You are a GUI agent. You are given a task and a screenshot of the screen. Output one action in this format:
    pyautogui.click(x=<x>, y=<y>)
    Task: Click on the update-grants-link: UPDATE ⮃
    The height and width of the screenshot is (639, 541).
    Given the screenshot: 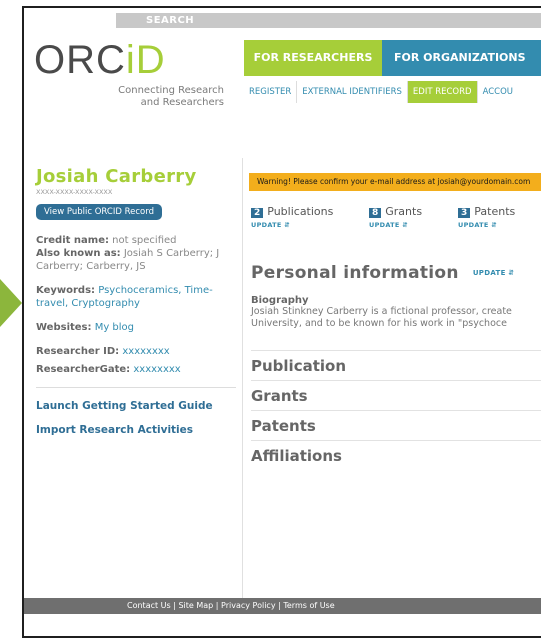 What is the action you would take?
    pyautogui.click(x=395, y=225)
    